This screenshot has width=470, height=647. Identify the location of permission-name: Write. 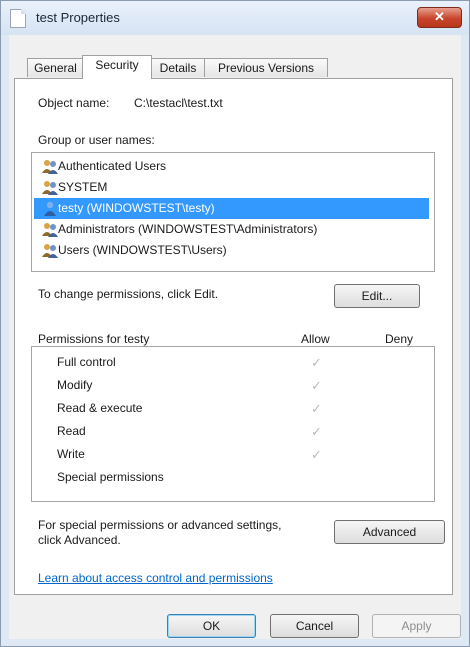
(71, 454).